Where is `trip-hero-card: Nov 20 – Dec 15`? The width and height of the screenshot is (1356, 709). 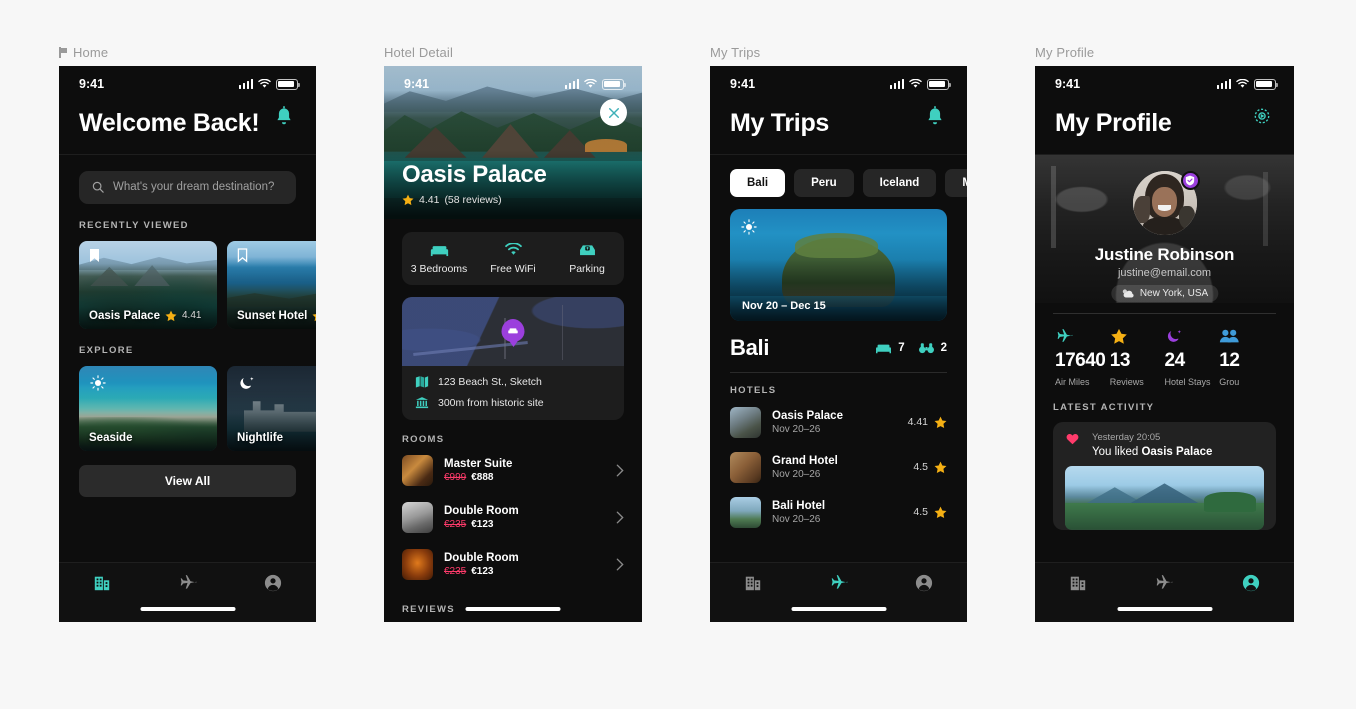
trip-hero-card: Nov 20 – Dec 15 is located at coordinates (838, 264).